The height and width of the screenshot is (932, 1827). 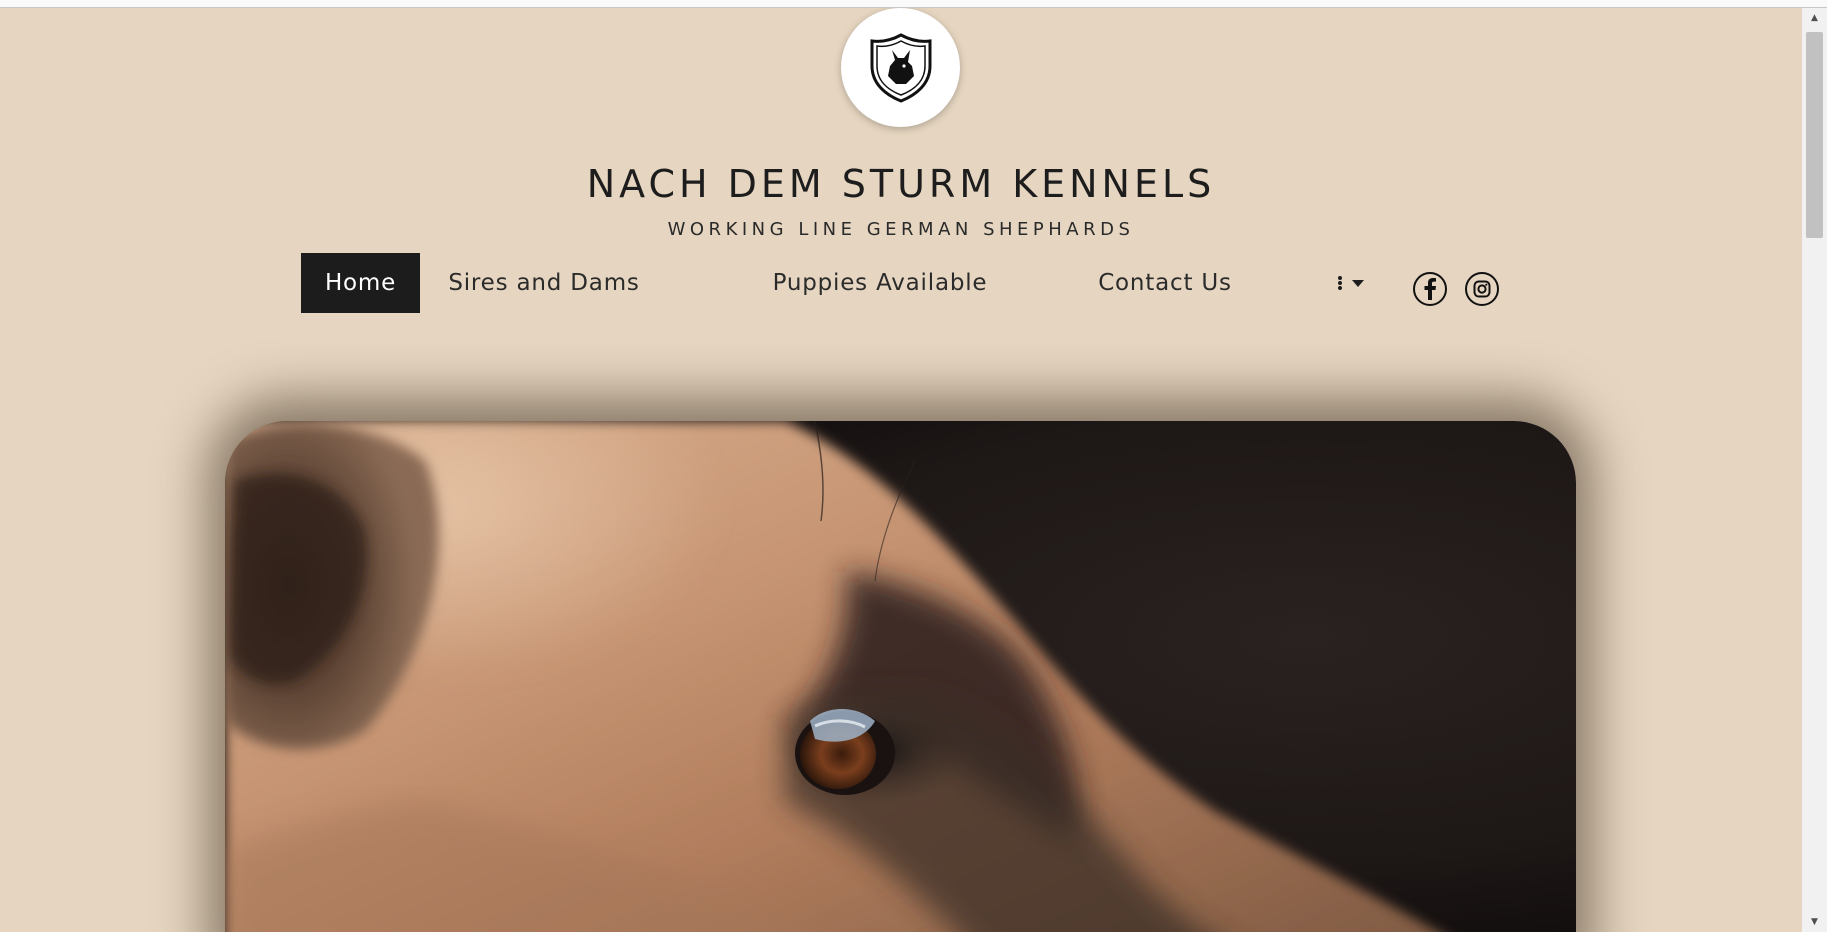 What do you see at coordinates (913, 4) in the screenshot?
I see `browser-top-bar` at bounding box center [913, 4].